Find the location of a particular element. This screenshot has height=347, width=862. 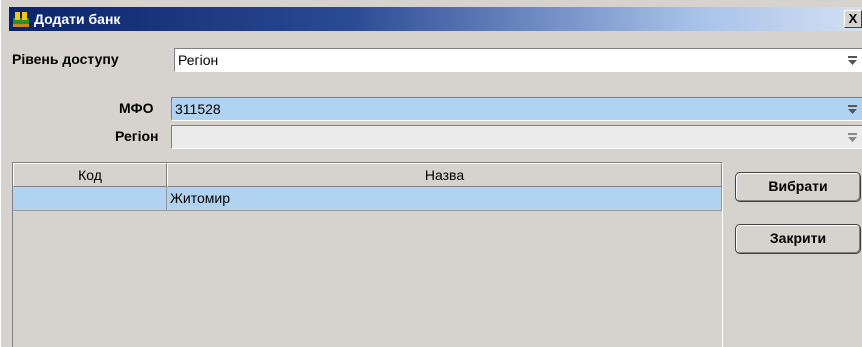

column-header-name: Назва is located at coordinates (444, 175).